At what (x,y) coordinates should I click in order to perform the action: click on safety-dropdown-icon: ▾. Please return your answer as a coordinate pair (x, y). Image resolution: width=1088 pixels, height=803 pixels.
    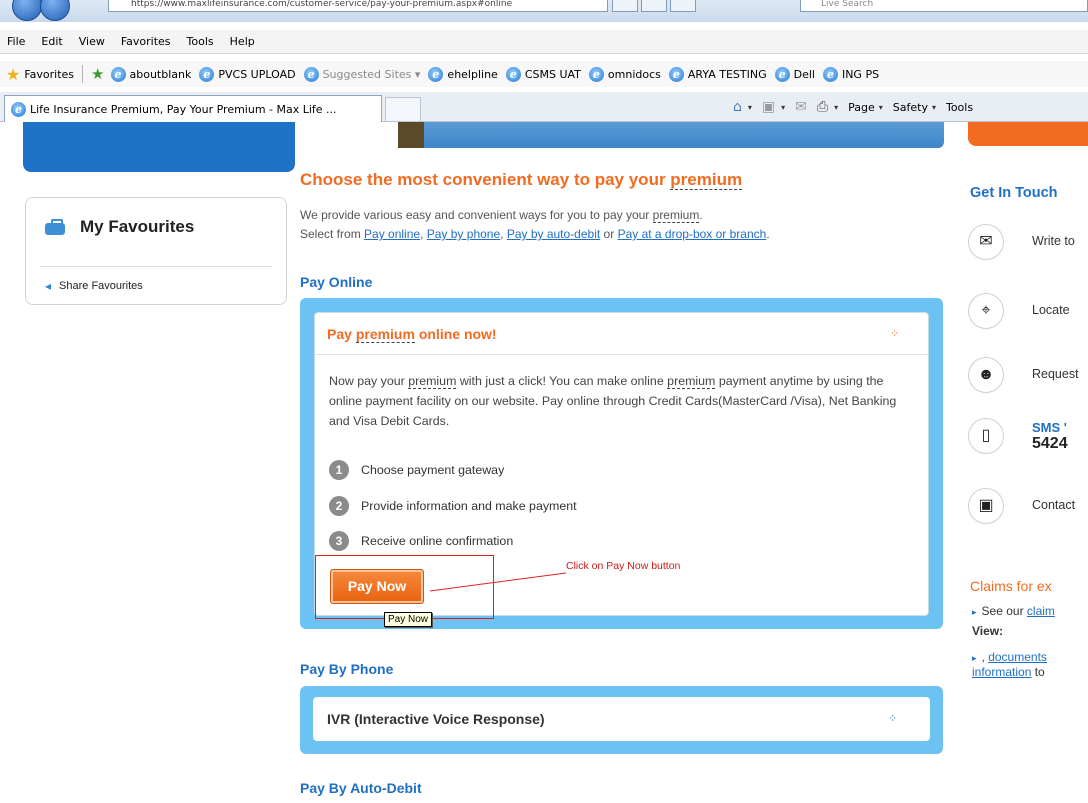
    Looking at the image, I should click on (934, 107).